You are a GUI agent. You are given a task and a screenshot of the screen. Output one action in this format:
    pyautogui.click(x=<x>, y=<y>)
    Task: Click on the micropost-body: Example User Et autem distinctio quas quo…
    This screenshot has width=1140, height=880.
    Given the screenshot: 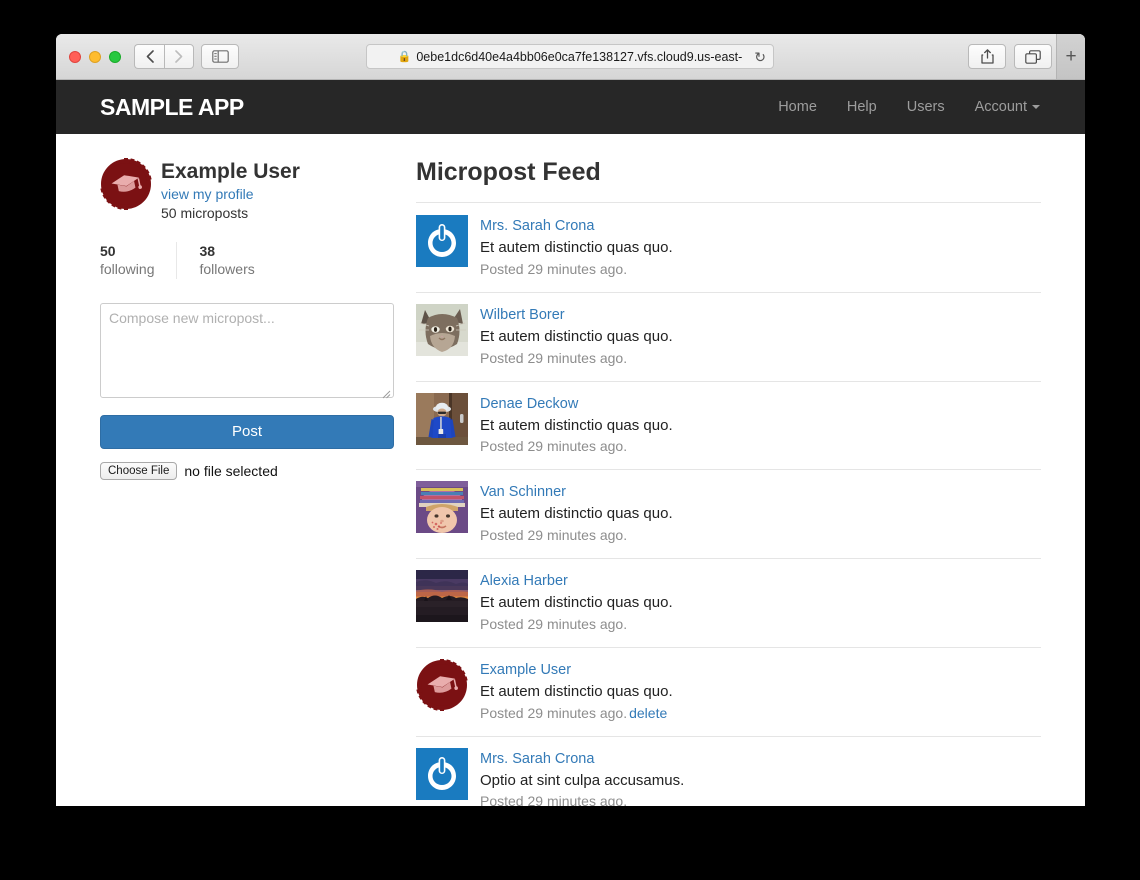 What is the action you would take?
    pyautogui.click(x=576, y=691)
    